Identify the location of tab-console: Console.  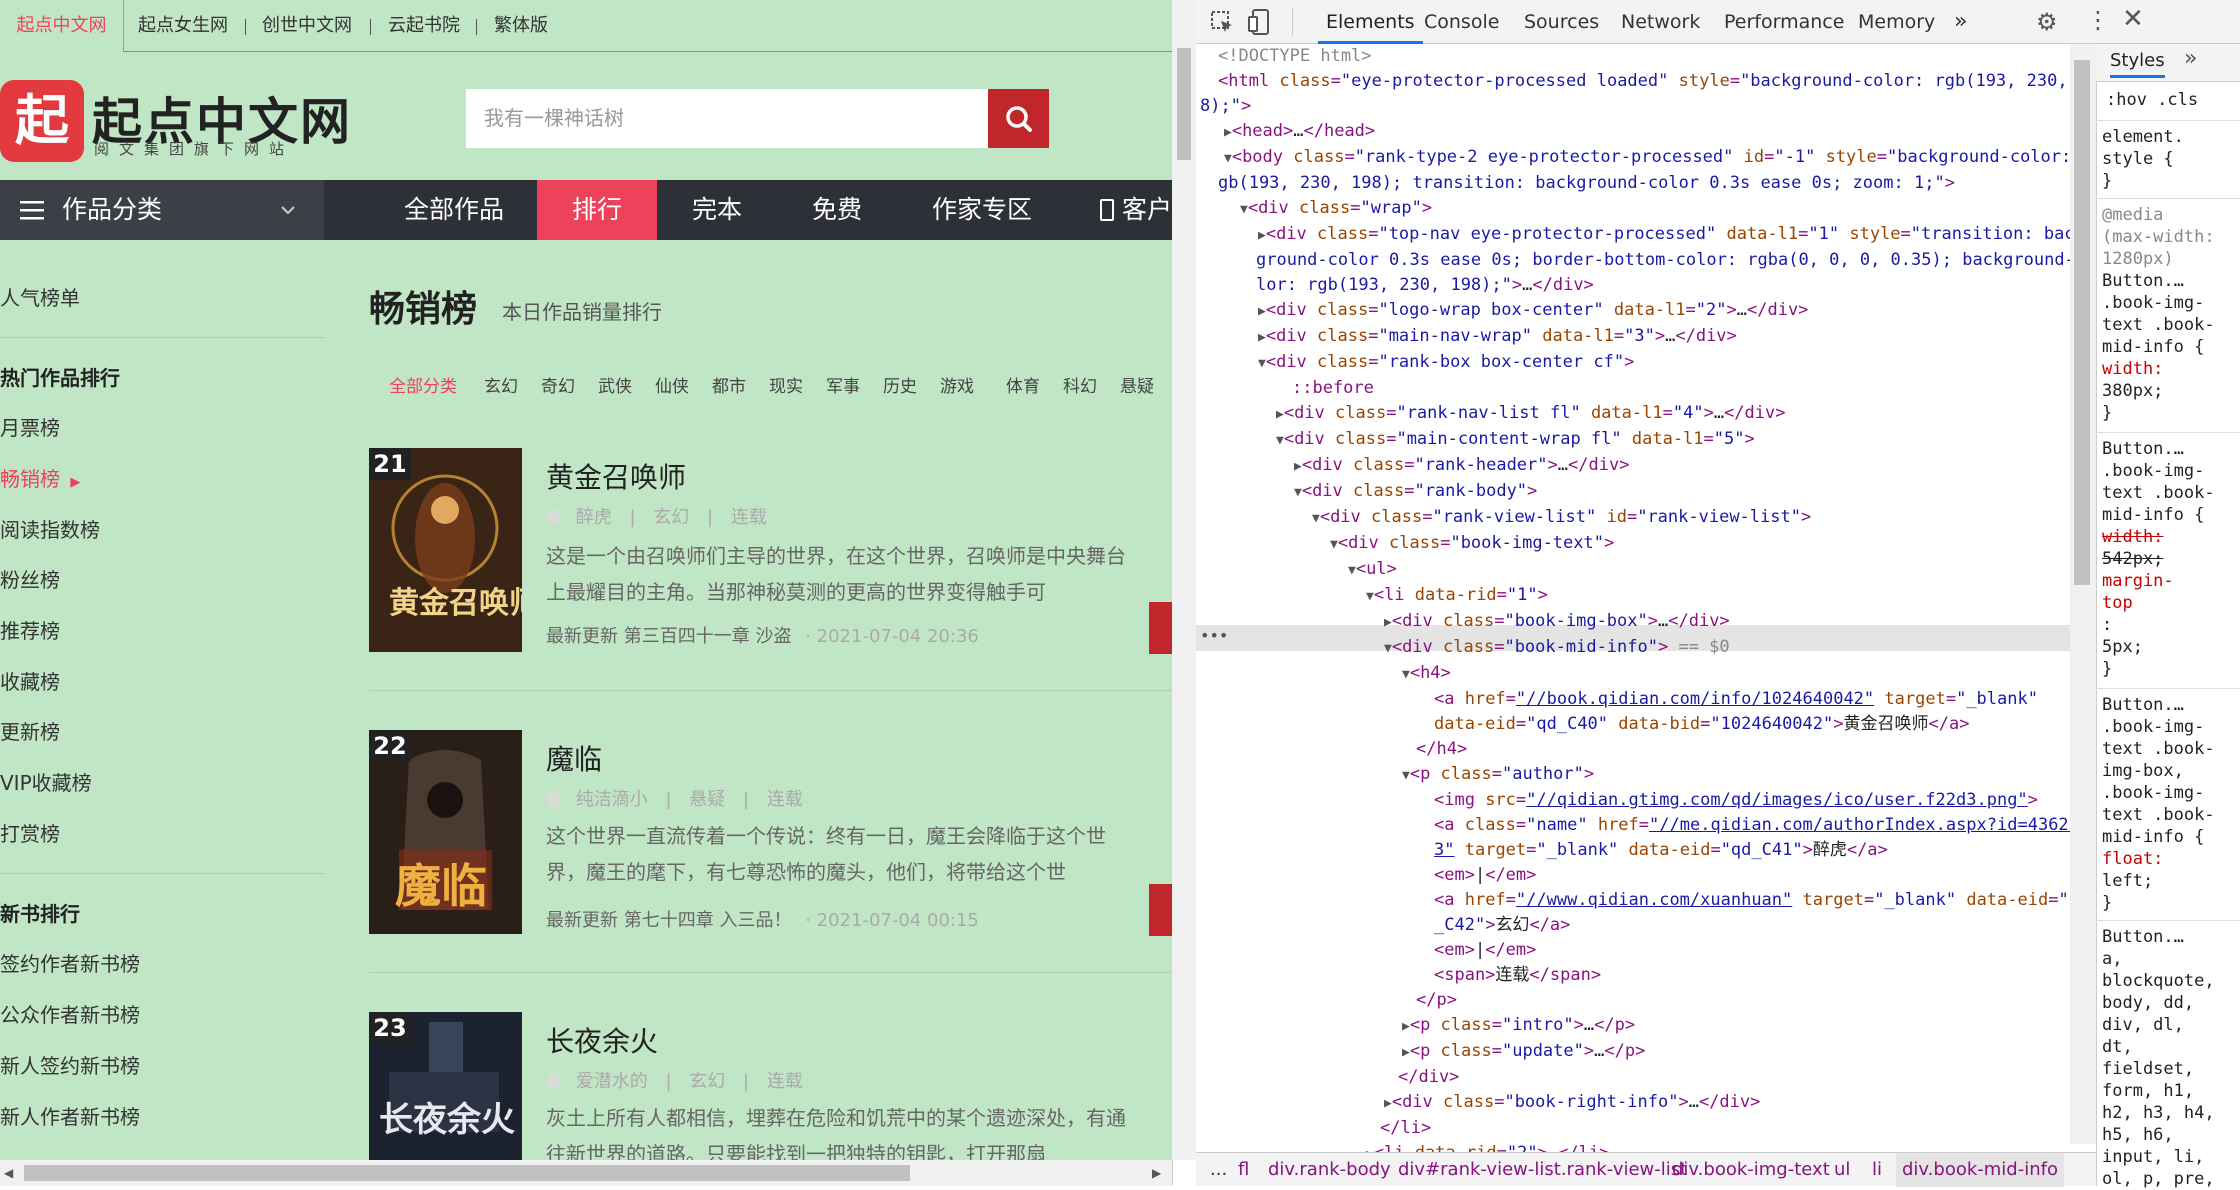
(1461, 22).